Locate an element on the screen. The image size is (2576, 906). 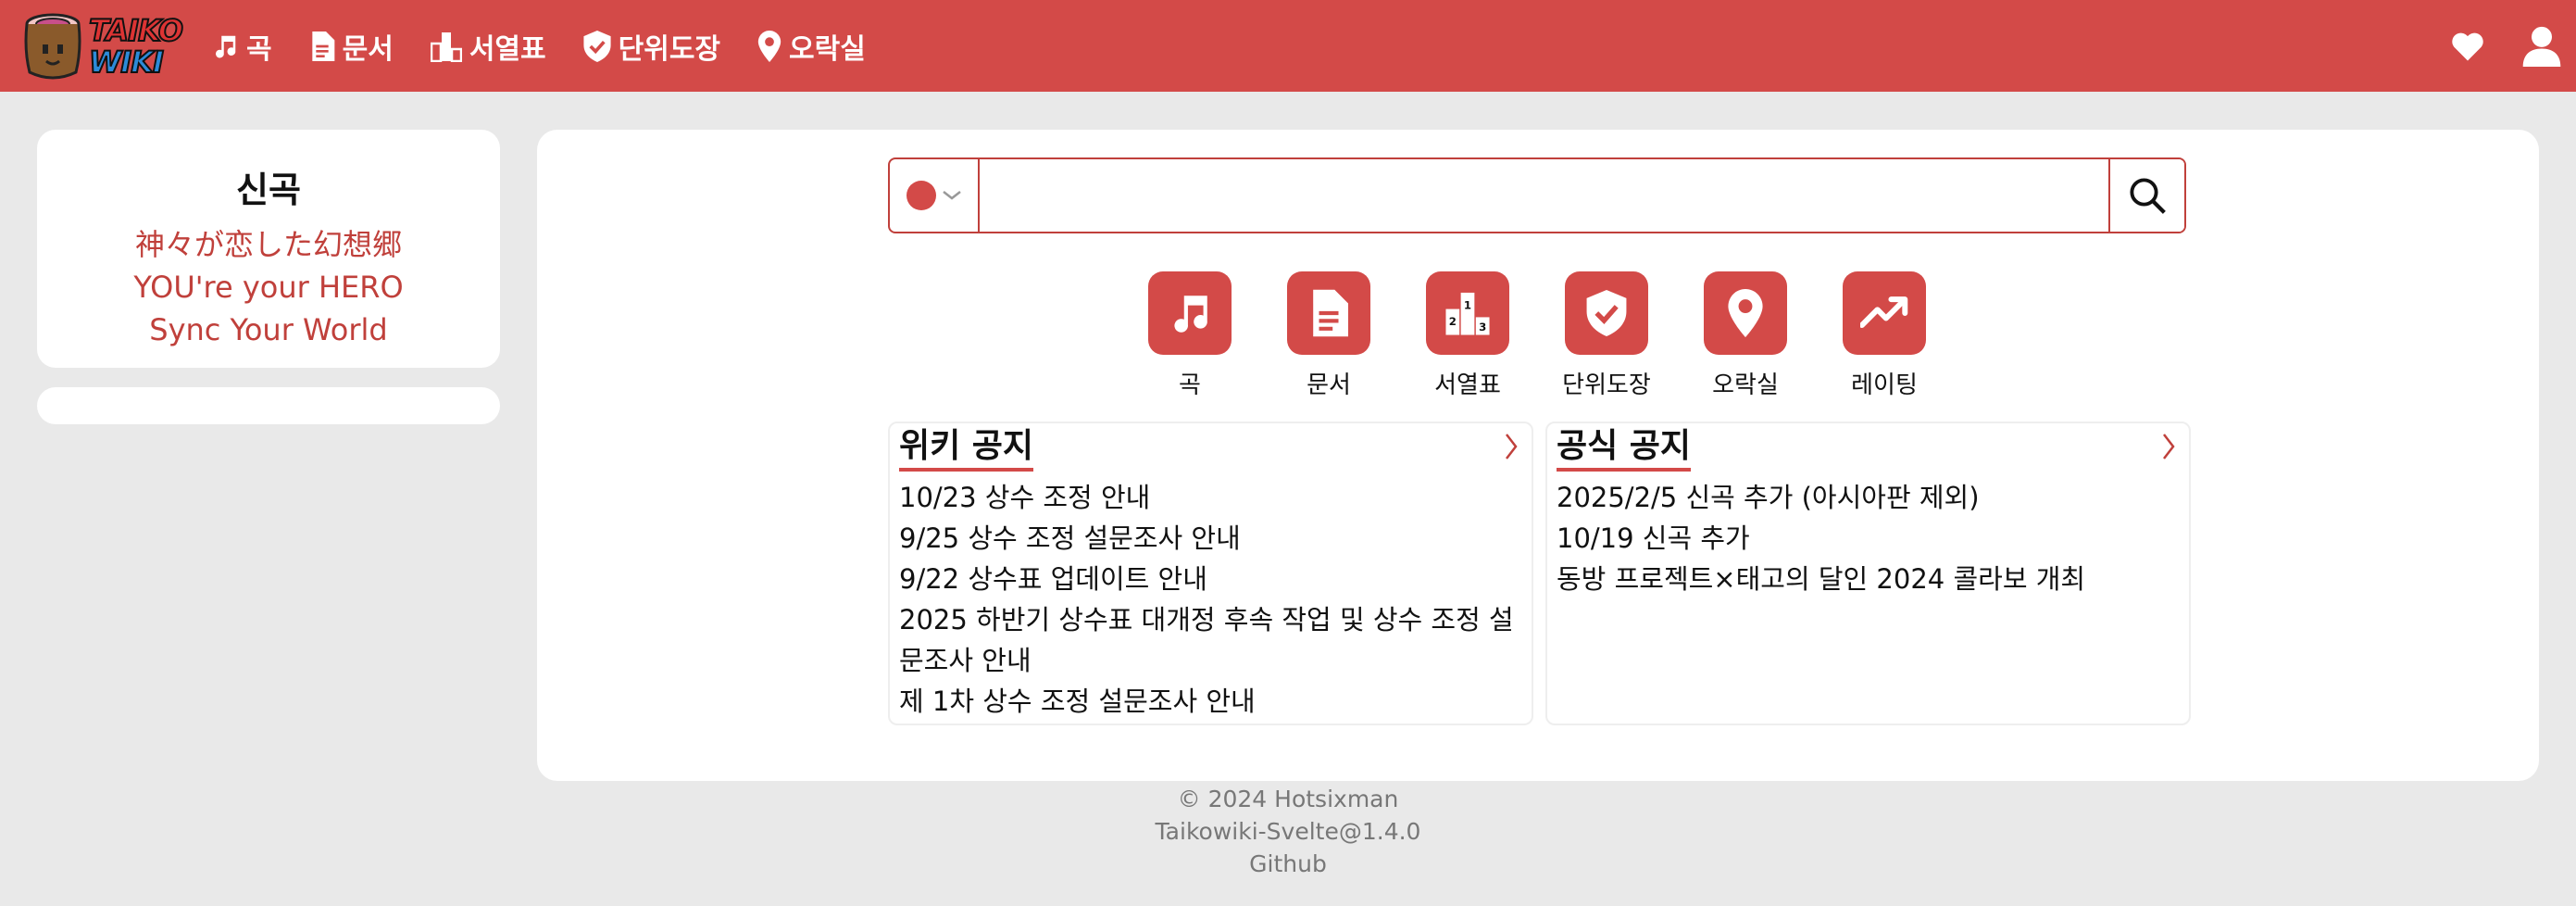
notice-item: 9/22 상수표 업데이트 안내 is located at coordinates (1210, 579).